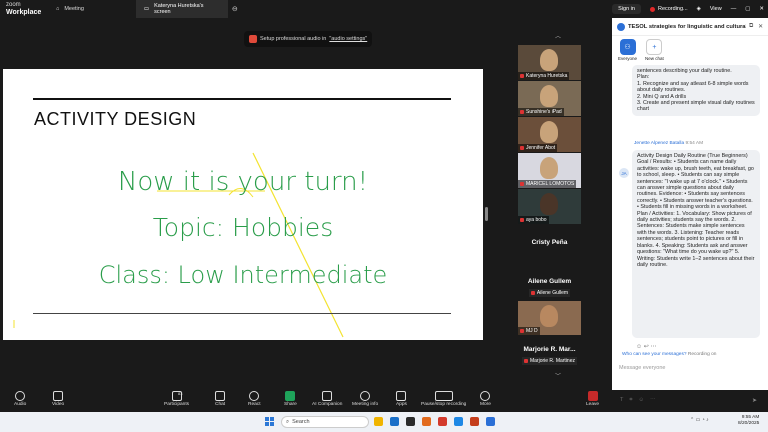 The width and height of the screenshot is (768, 432). What do you see at coordinates (58, 404) in the screenshot?
I see `toolbar-label: Video` at bounding box center [58, 404].